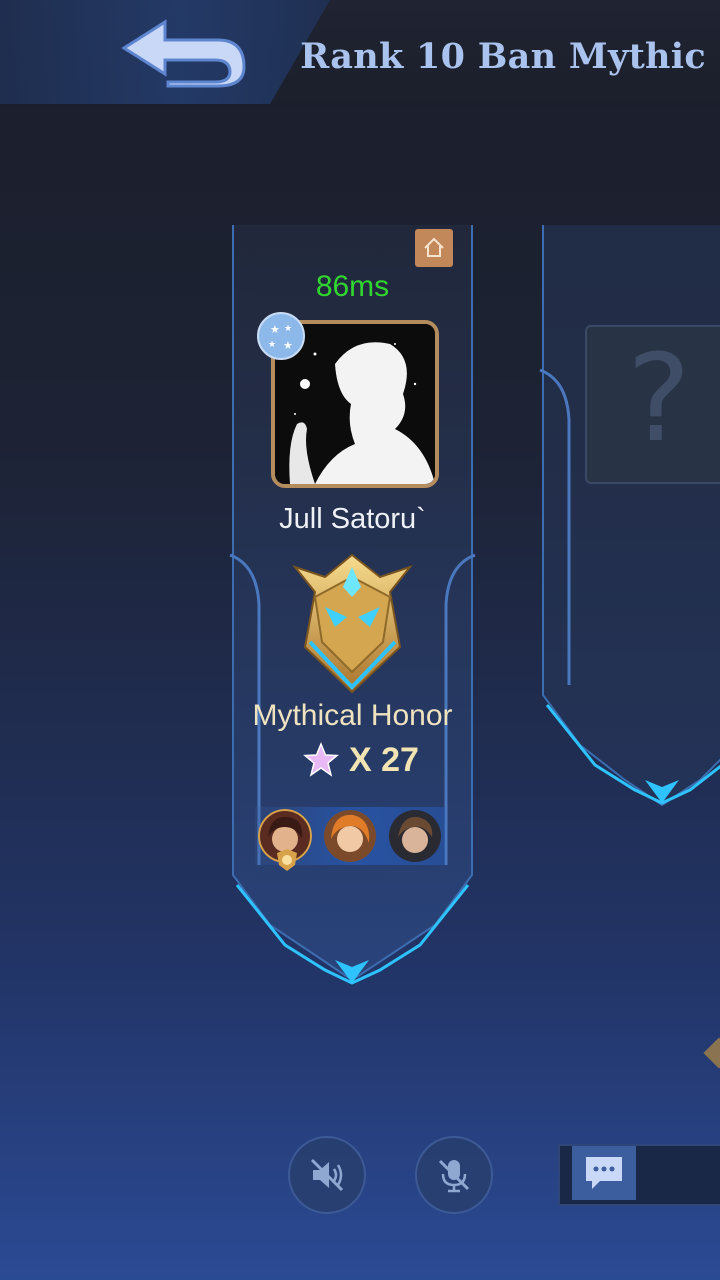 The height and width of the screenshot is (1280, 720). I want to click on speaker-muted-icon, so click(327, 1175).